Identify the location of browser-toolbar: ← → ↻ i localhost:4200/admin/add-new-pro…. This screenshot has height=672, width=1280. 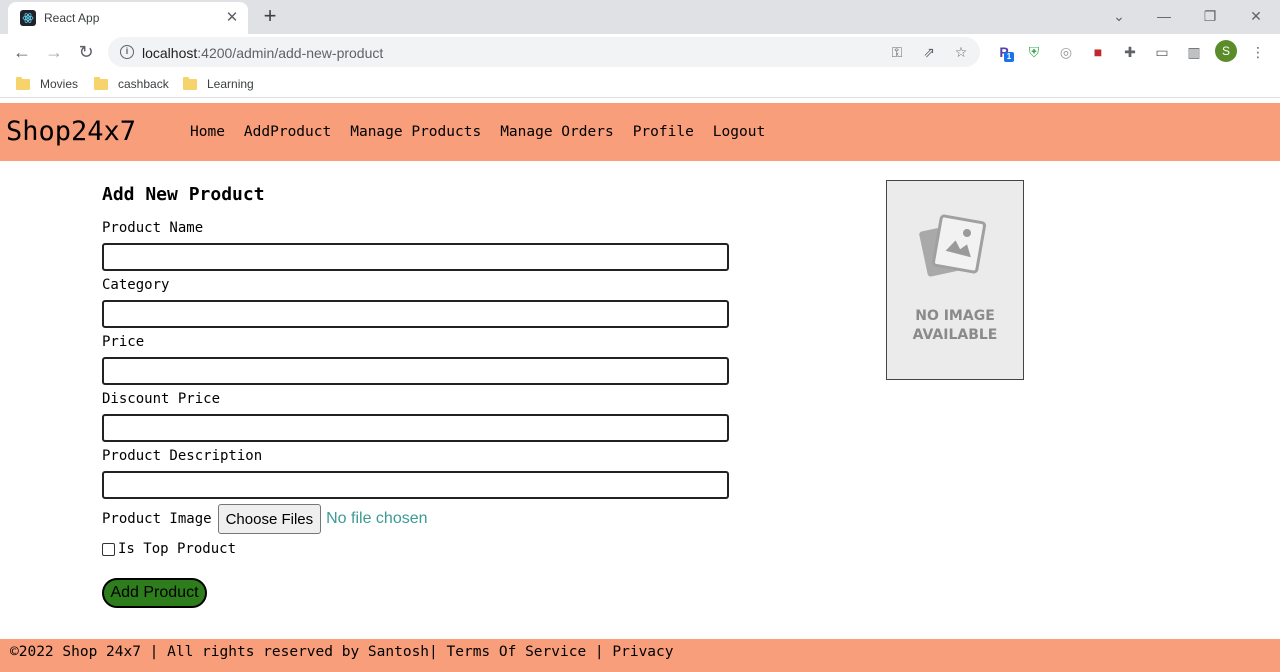
(640, 52).